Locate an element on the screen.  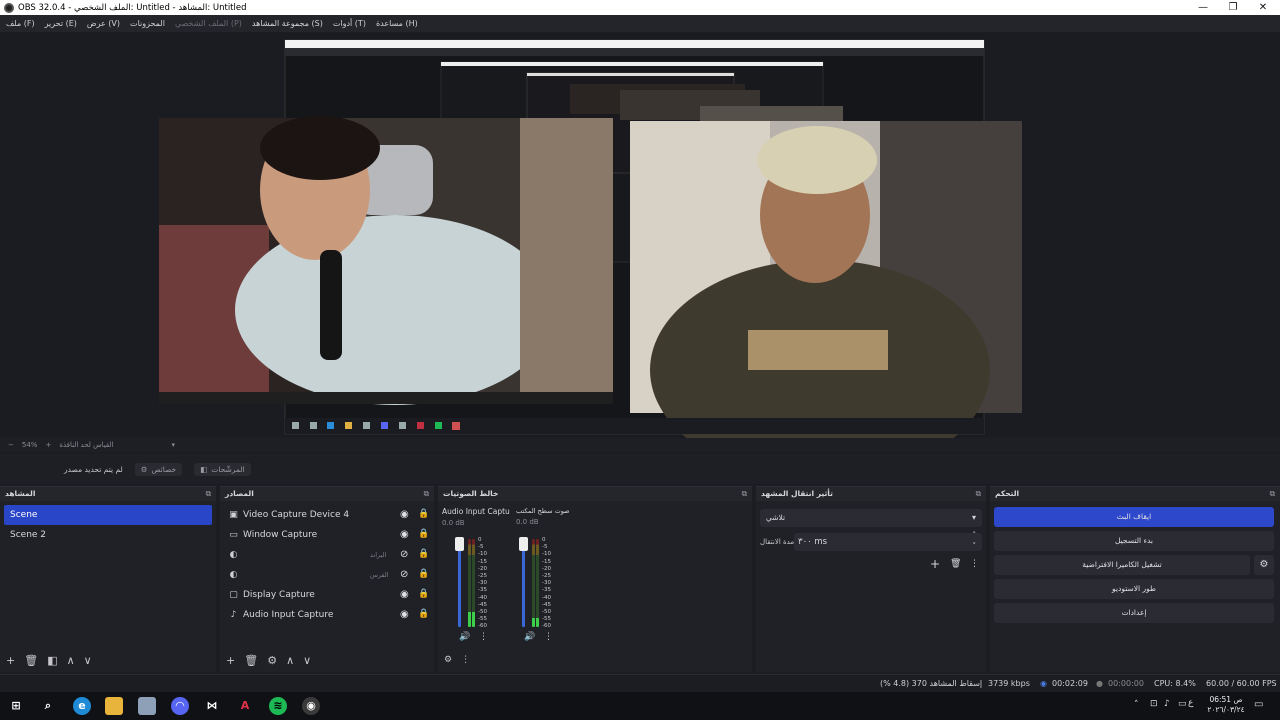
minimize-button: — is located at coordinates (1203, 7).